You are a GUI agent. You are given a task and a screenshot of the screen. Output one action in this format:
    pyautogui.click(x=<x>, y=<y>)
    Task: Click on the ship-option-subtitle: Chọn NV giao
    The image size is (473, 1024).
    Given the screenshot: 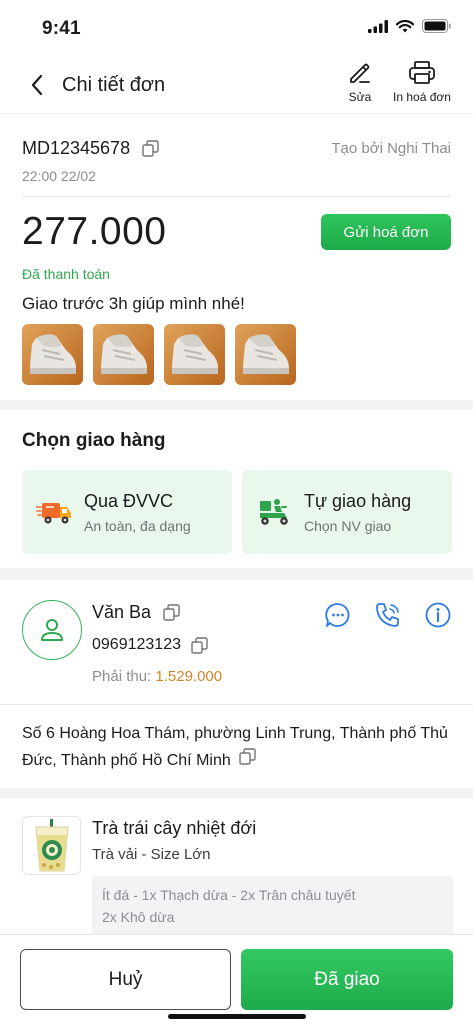 What is the action you would take?
    pyautogui.click(x=348, y=525)
    